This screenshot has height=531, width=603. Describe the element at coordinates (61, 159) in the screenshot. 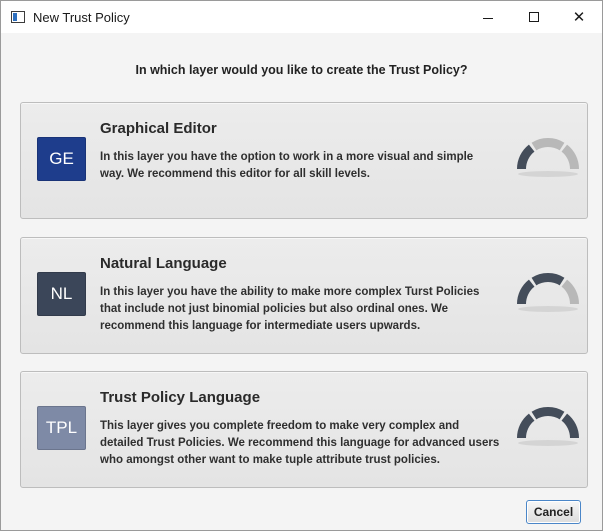

I see `badge-ge: GE` at that location.